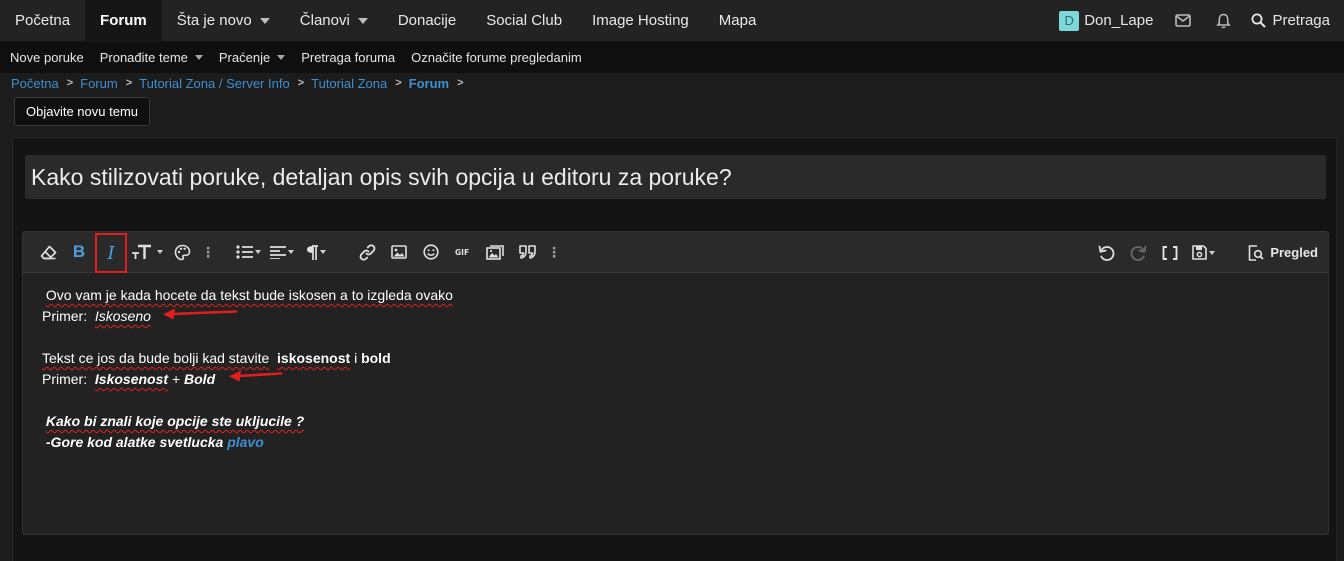  I want to click on font-size-button, so click(147, 252).